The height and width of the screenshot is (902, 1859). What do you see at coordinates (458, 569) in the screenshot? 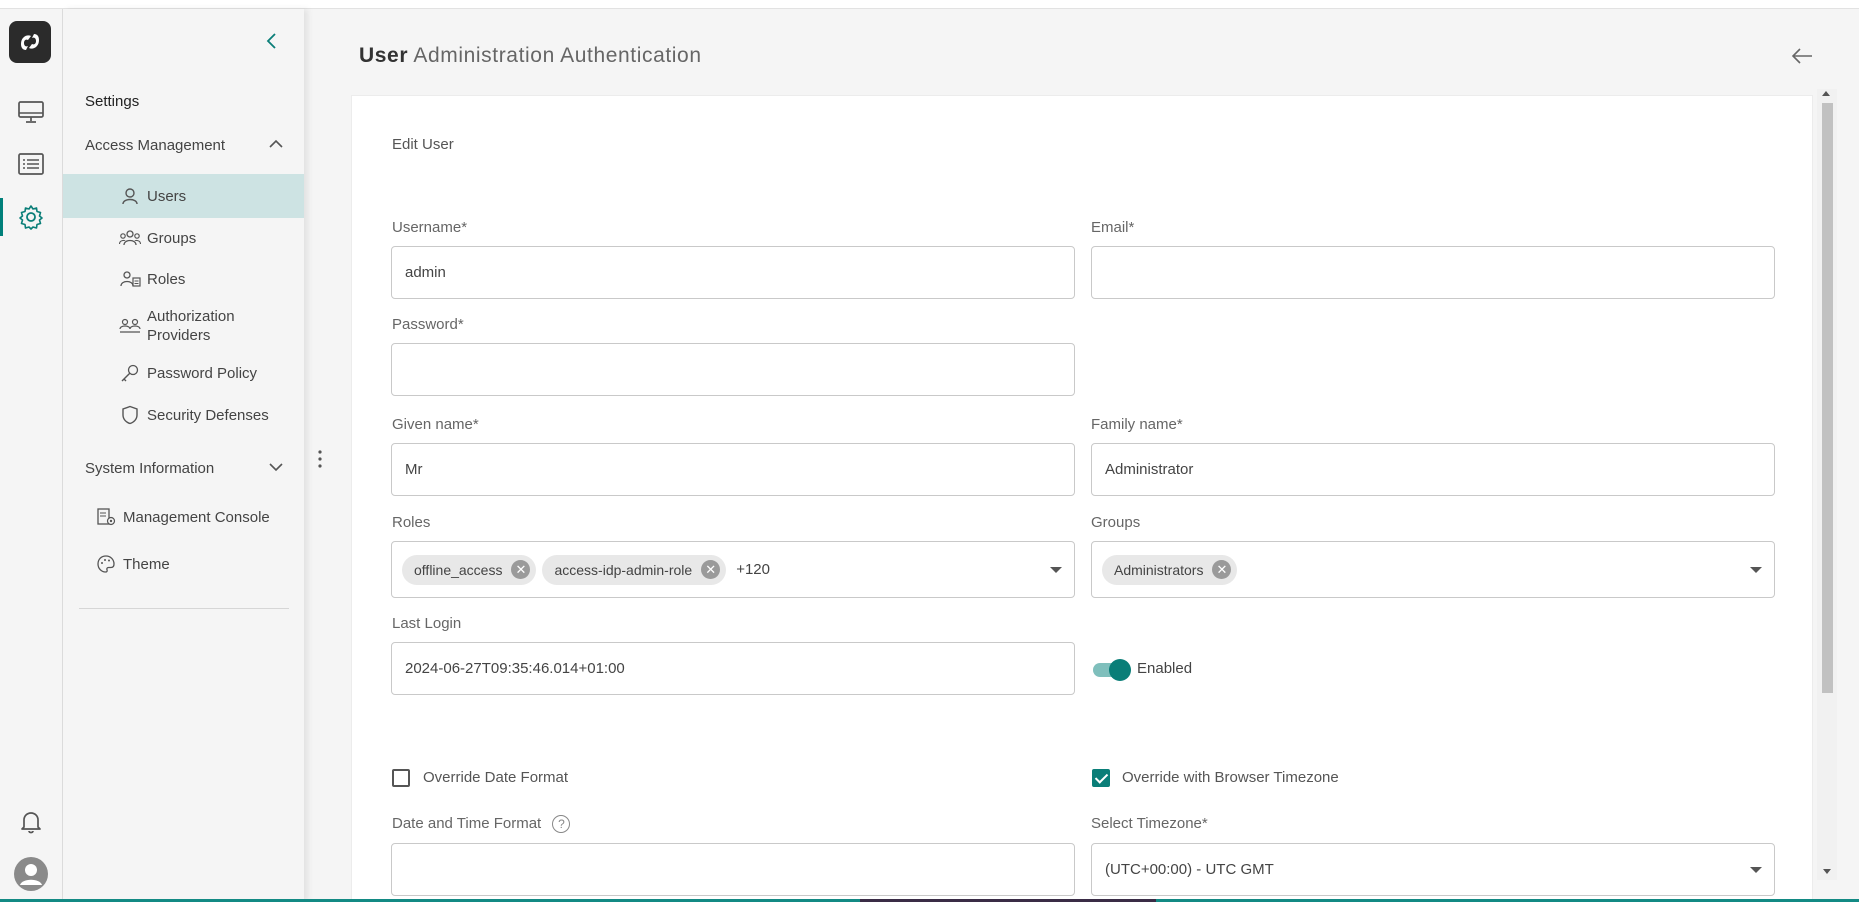
I see `role-chip-label: offline_access` at bounding box center [458, 569].